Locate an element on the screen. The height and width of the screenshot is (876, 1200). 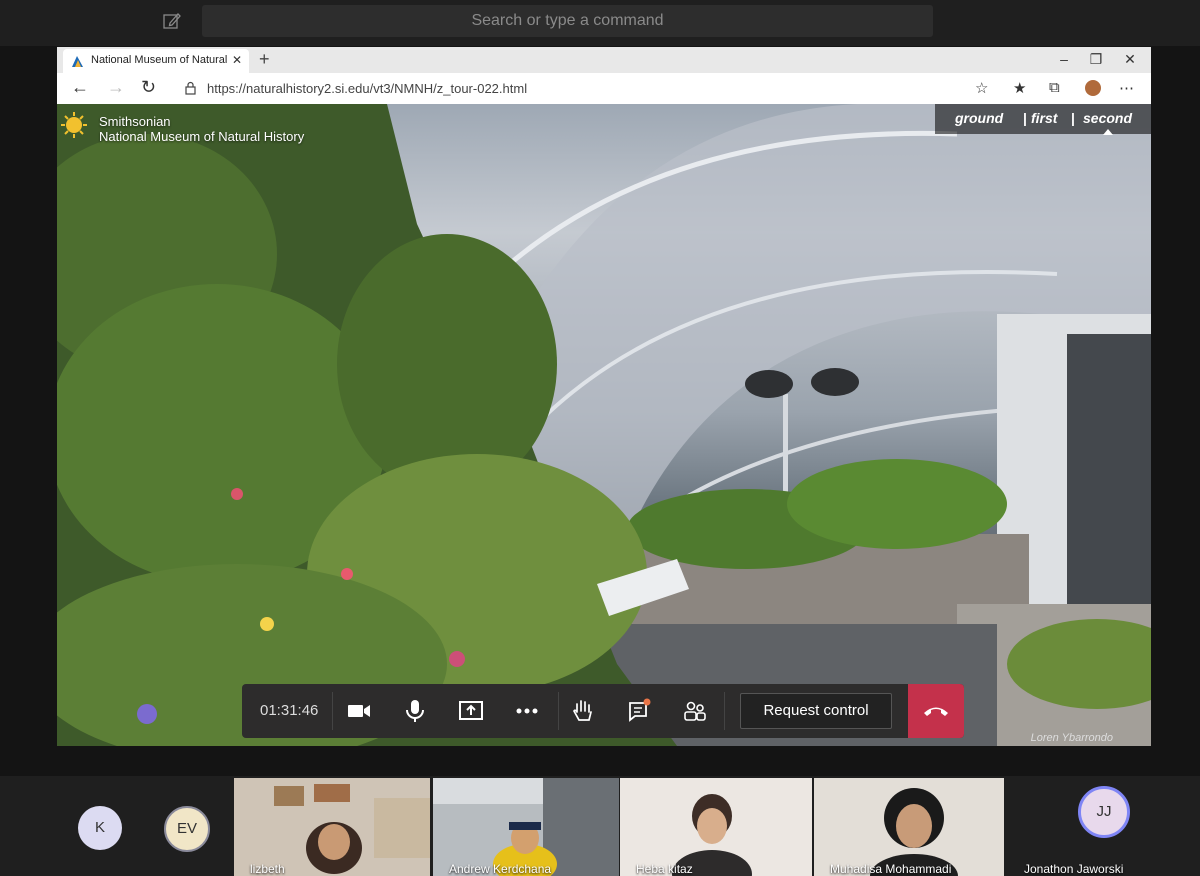
favorite-star-icon: ☆ is located at coordinates (981, 88).